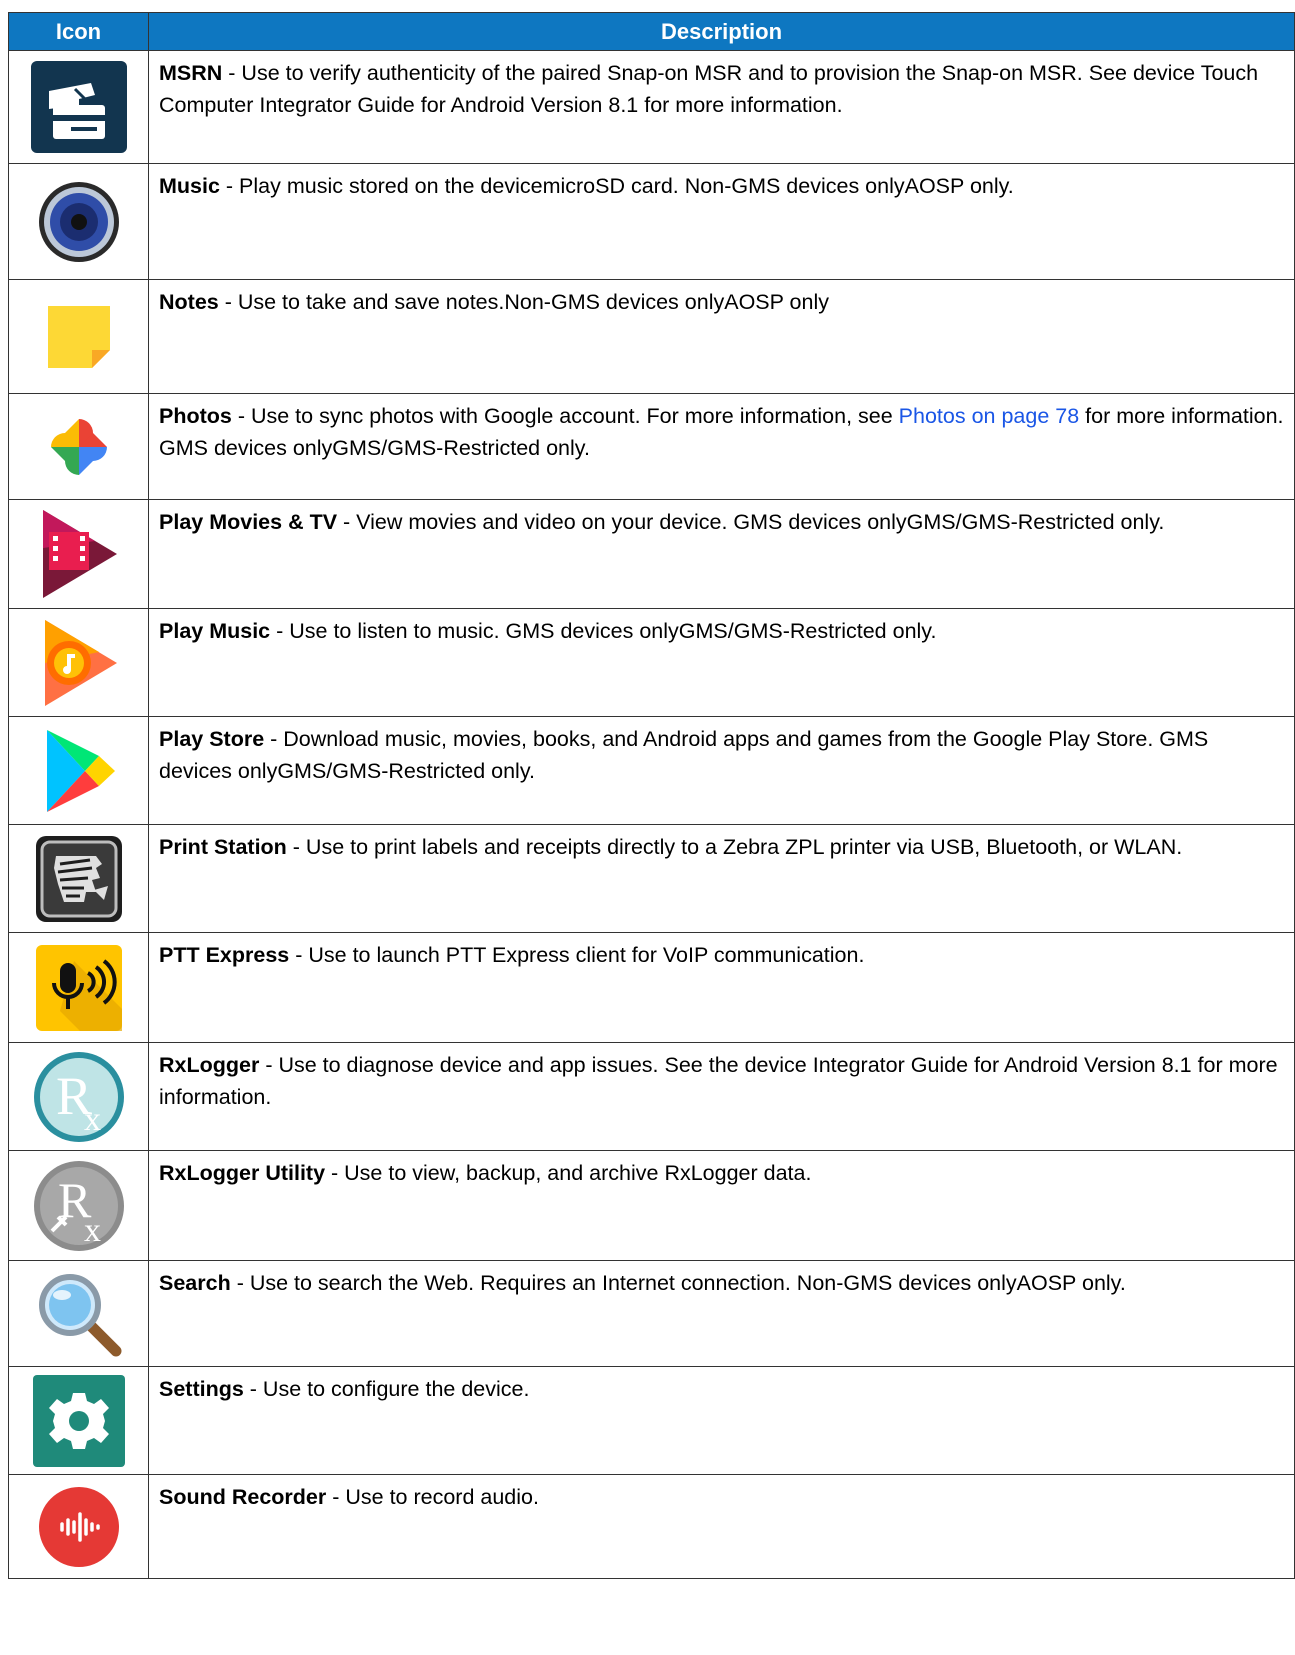 The height and width of the screenshot is (1655, 1295). What do you see at coordinates (248, 522) in the screenshot?
I see `app-name: Play Movies & TV` at bounding box center [248, 522].